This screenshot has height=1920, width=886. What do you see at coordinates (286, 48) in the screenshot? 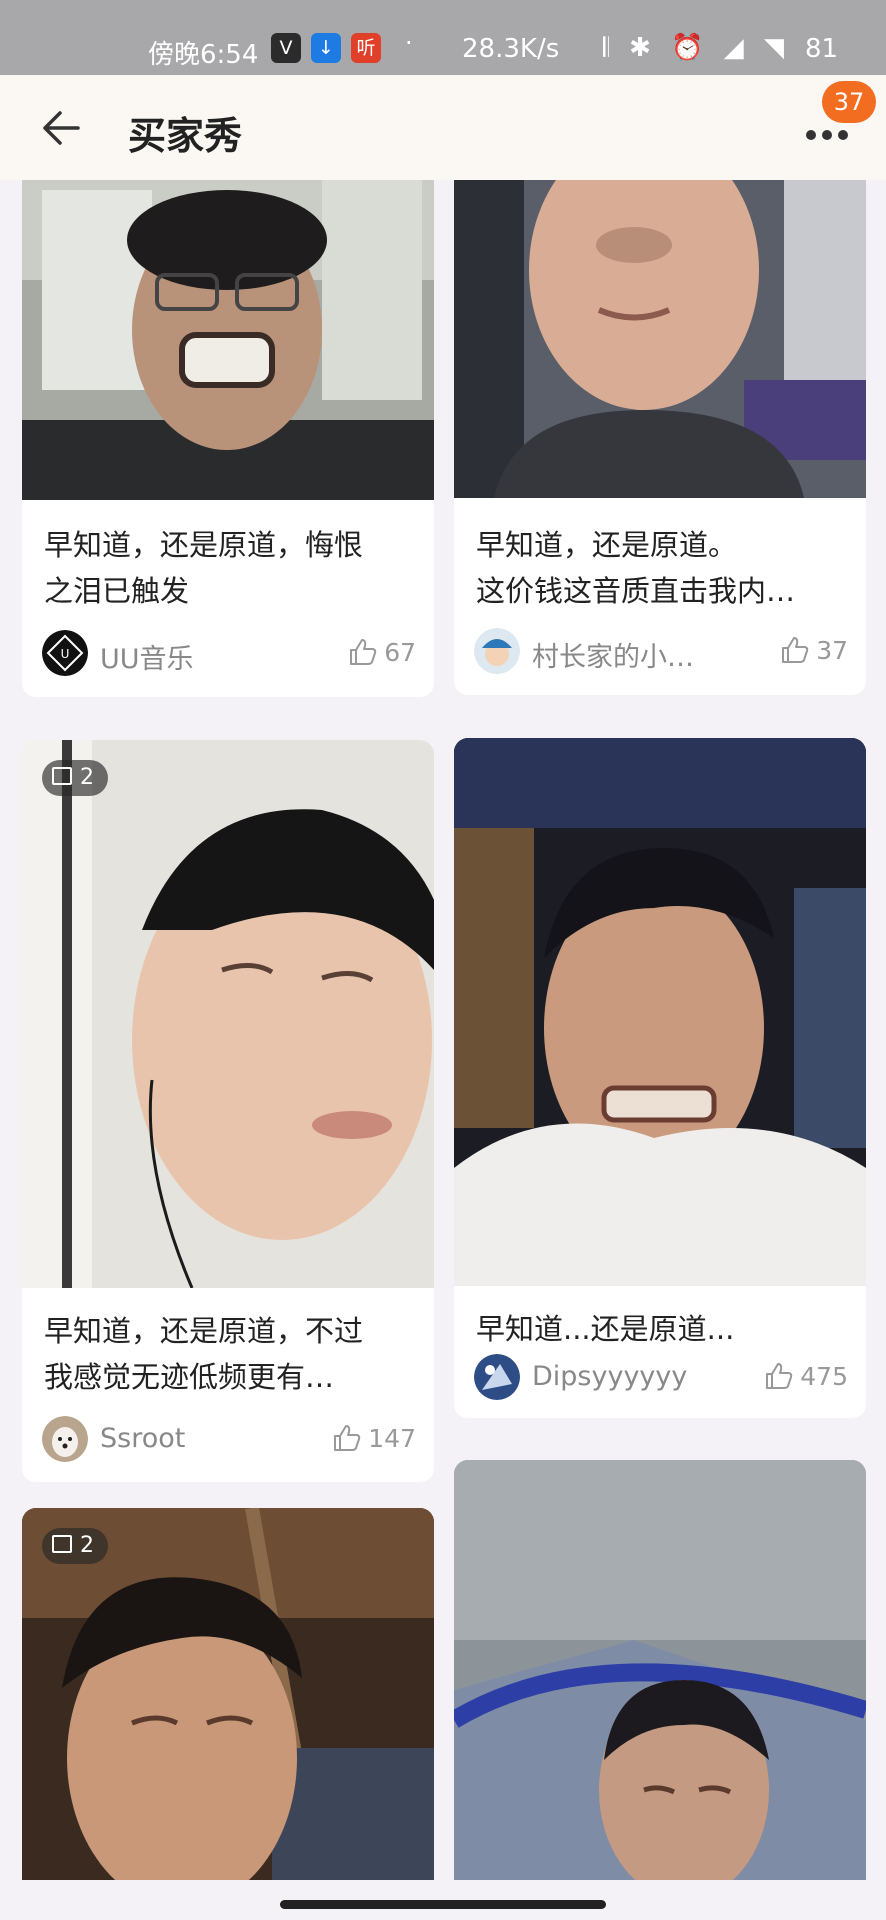
I see `v-app-icon: V` at bounding box center [286, 48].